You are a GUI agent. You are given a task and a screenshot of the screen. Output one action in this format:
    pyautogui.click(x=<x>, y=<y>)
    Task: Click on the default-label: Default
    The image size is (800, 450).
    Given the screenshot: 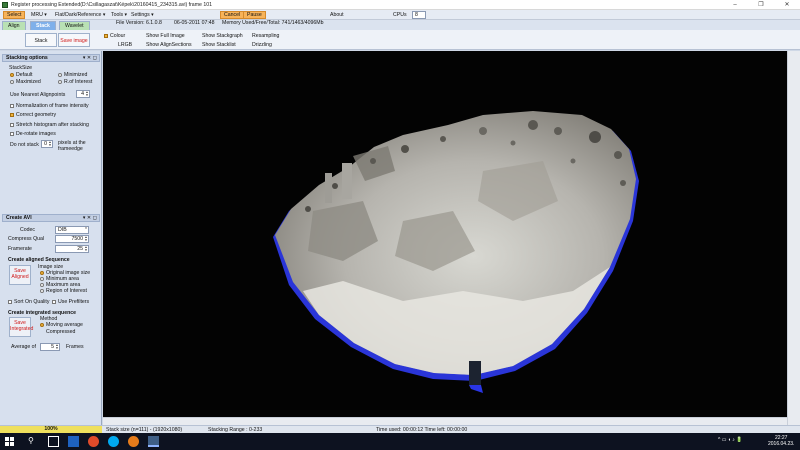 What is the action you would take?
    pyautogui.click(x=24, y=75)
    